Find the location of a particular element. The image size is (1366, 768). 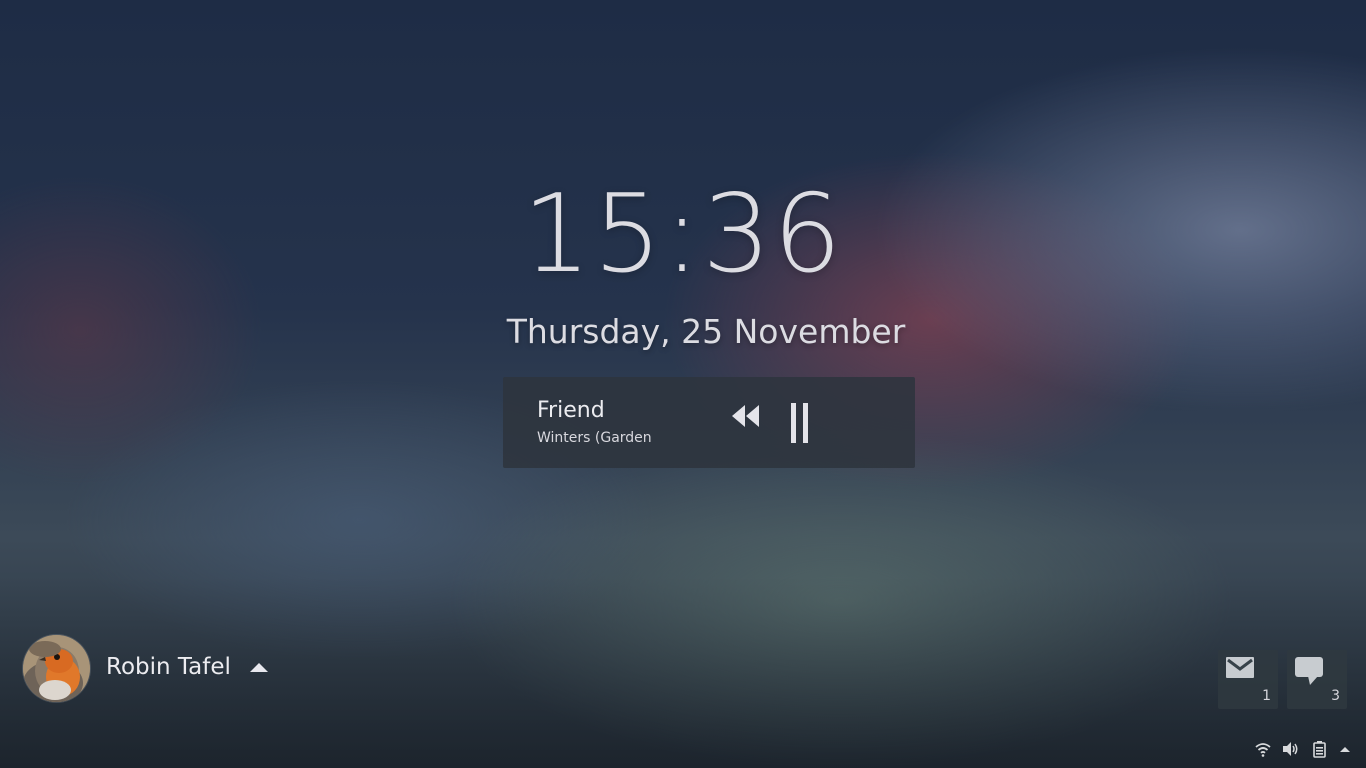

chat-notifications: 3 is located at coordinates (1317, 679).